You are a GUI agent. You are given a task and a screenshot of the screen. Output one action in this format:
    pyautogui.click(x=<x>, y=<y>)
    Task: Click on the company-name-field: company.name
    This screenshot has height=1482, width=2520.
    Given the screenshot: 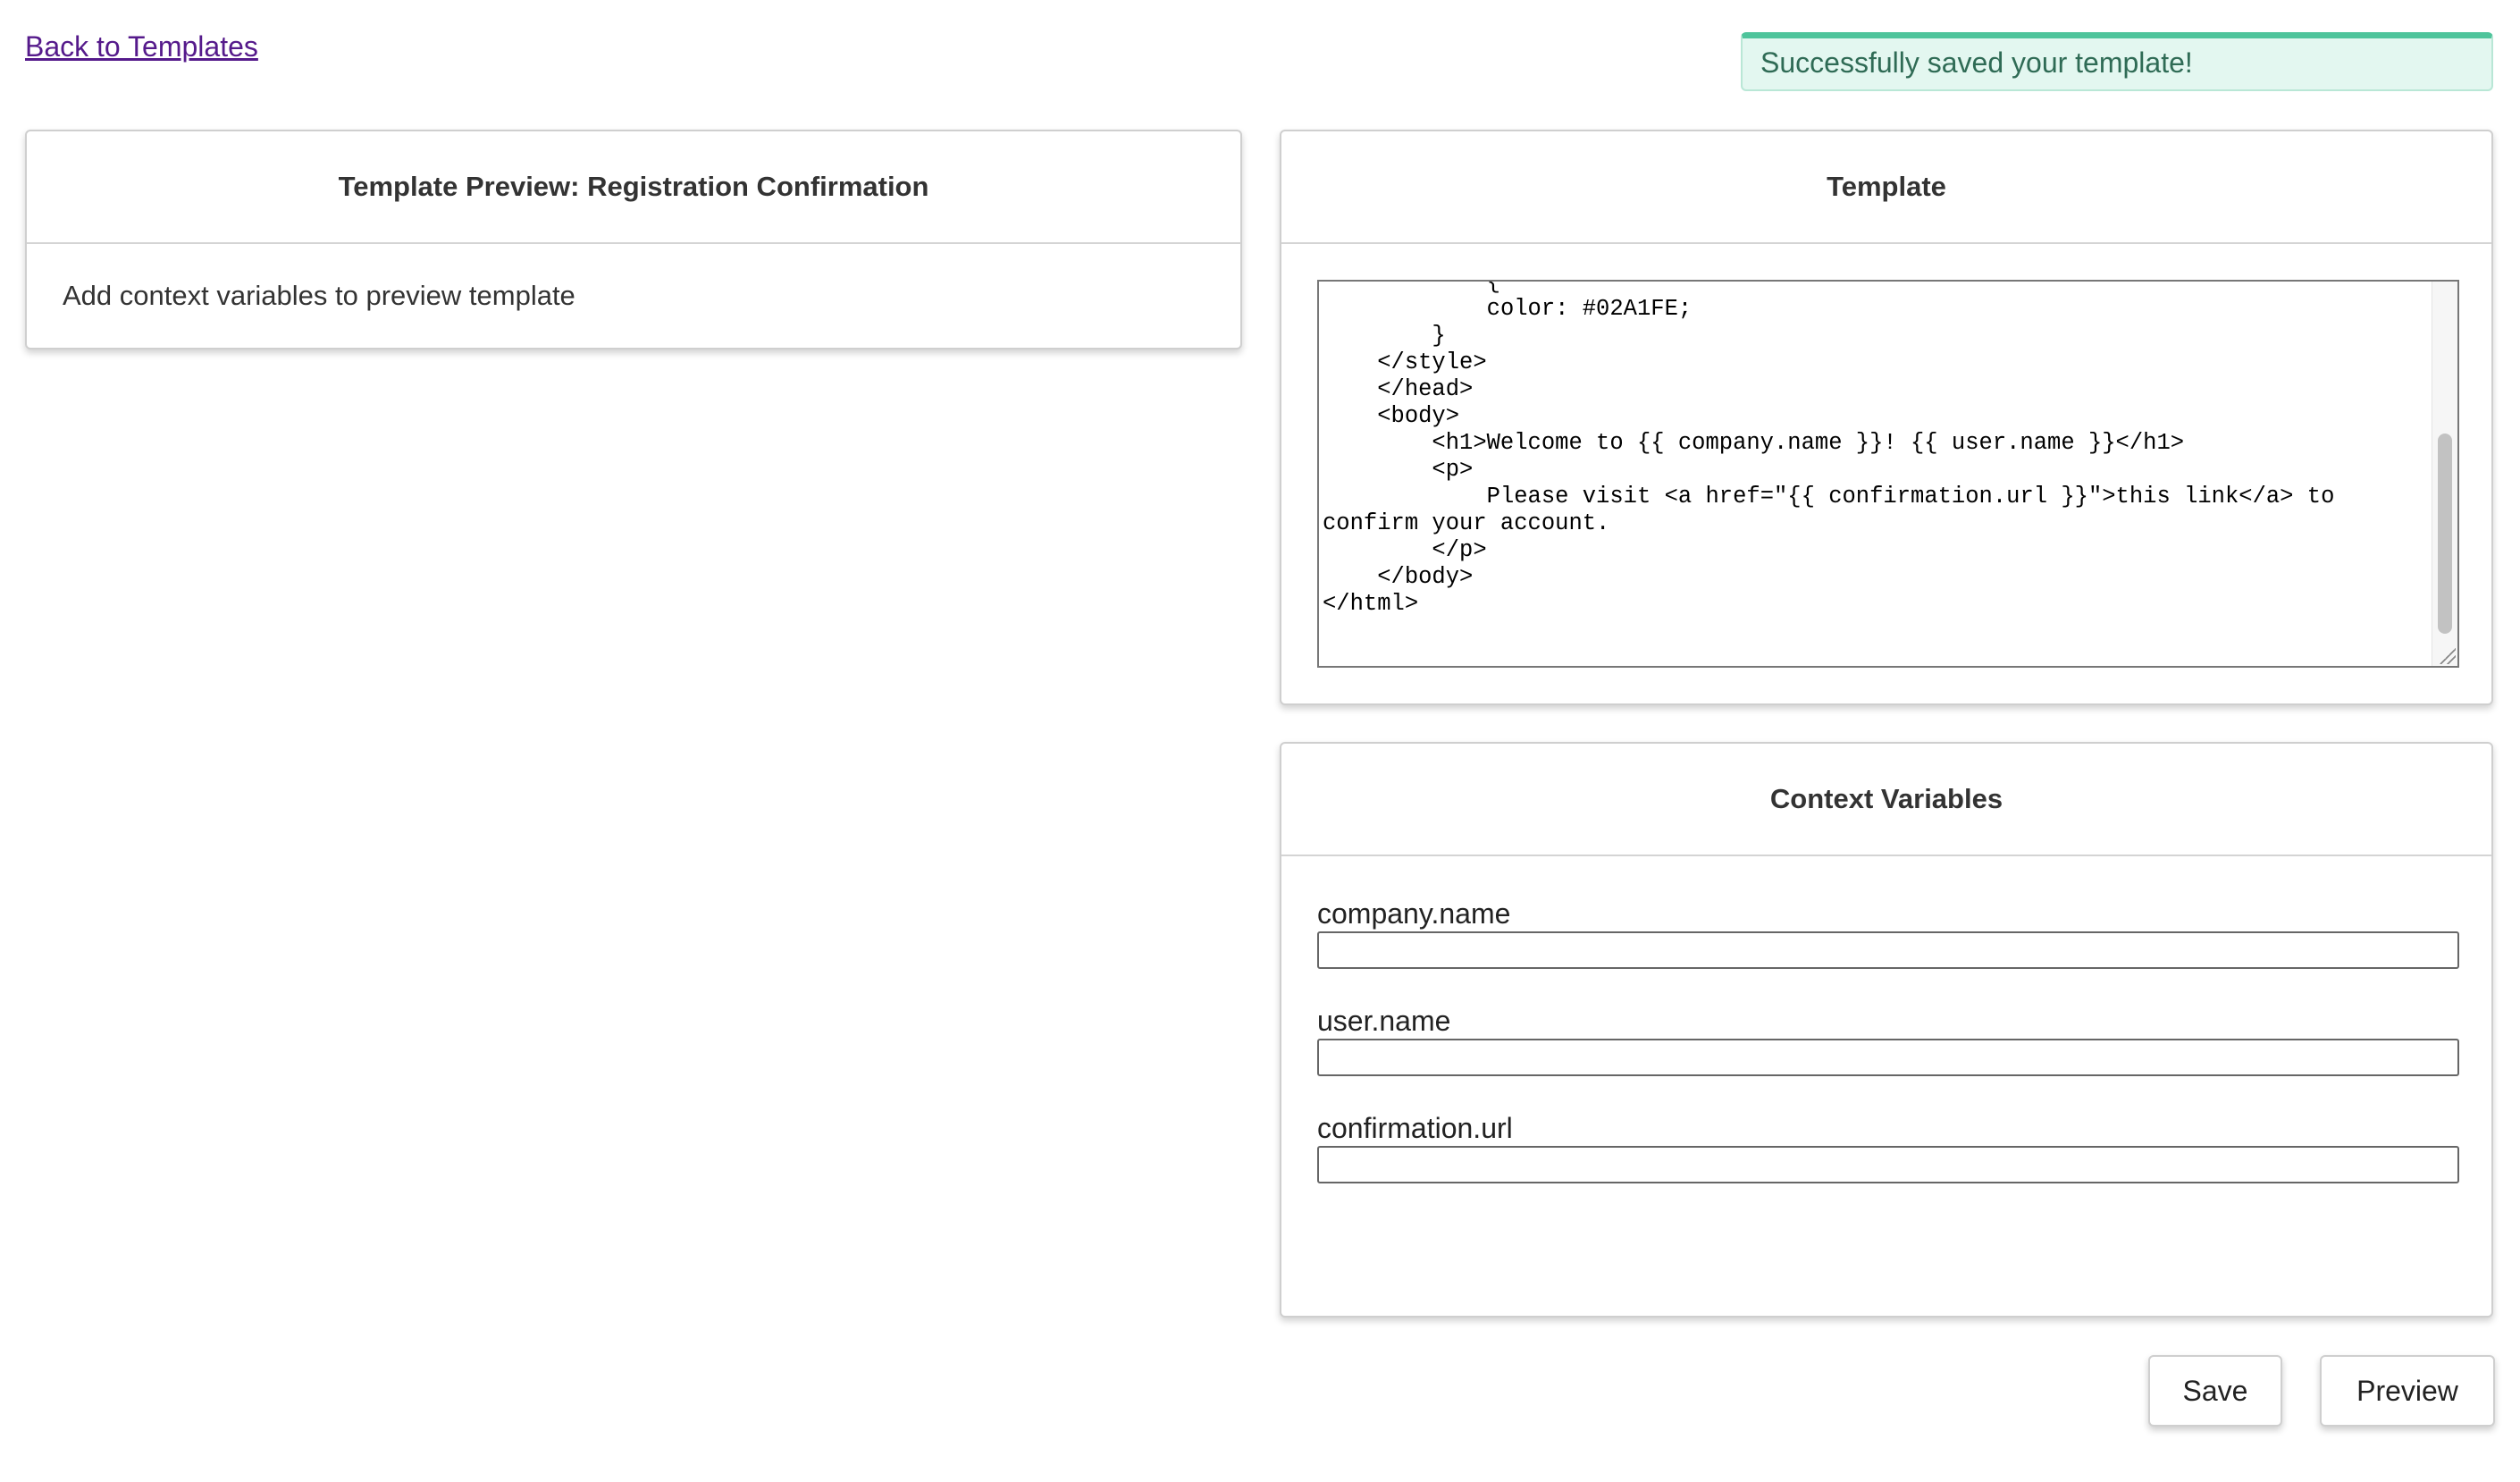 What is the action you would take?
    pyautogui.click(x=1888, y=933)
    